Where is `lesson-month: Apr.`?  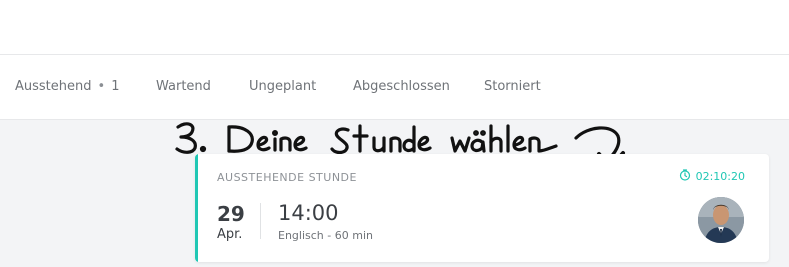 lesson-month: Apr. is located at coordinates (230, 234).